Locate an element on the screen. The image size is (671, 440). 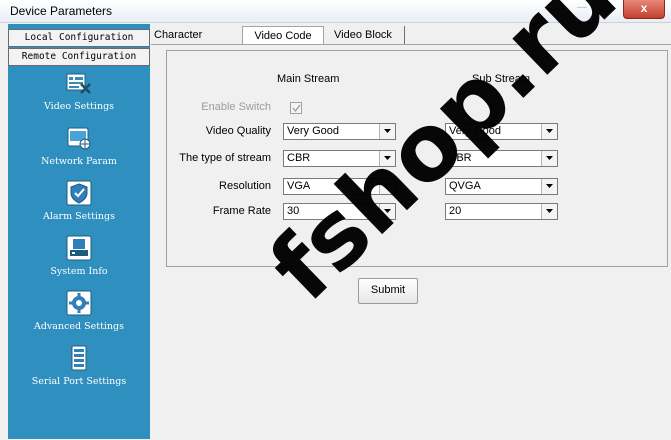
main-frame-rate-select: 30 is located at coordinates (339, 211).